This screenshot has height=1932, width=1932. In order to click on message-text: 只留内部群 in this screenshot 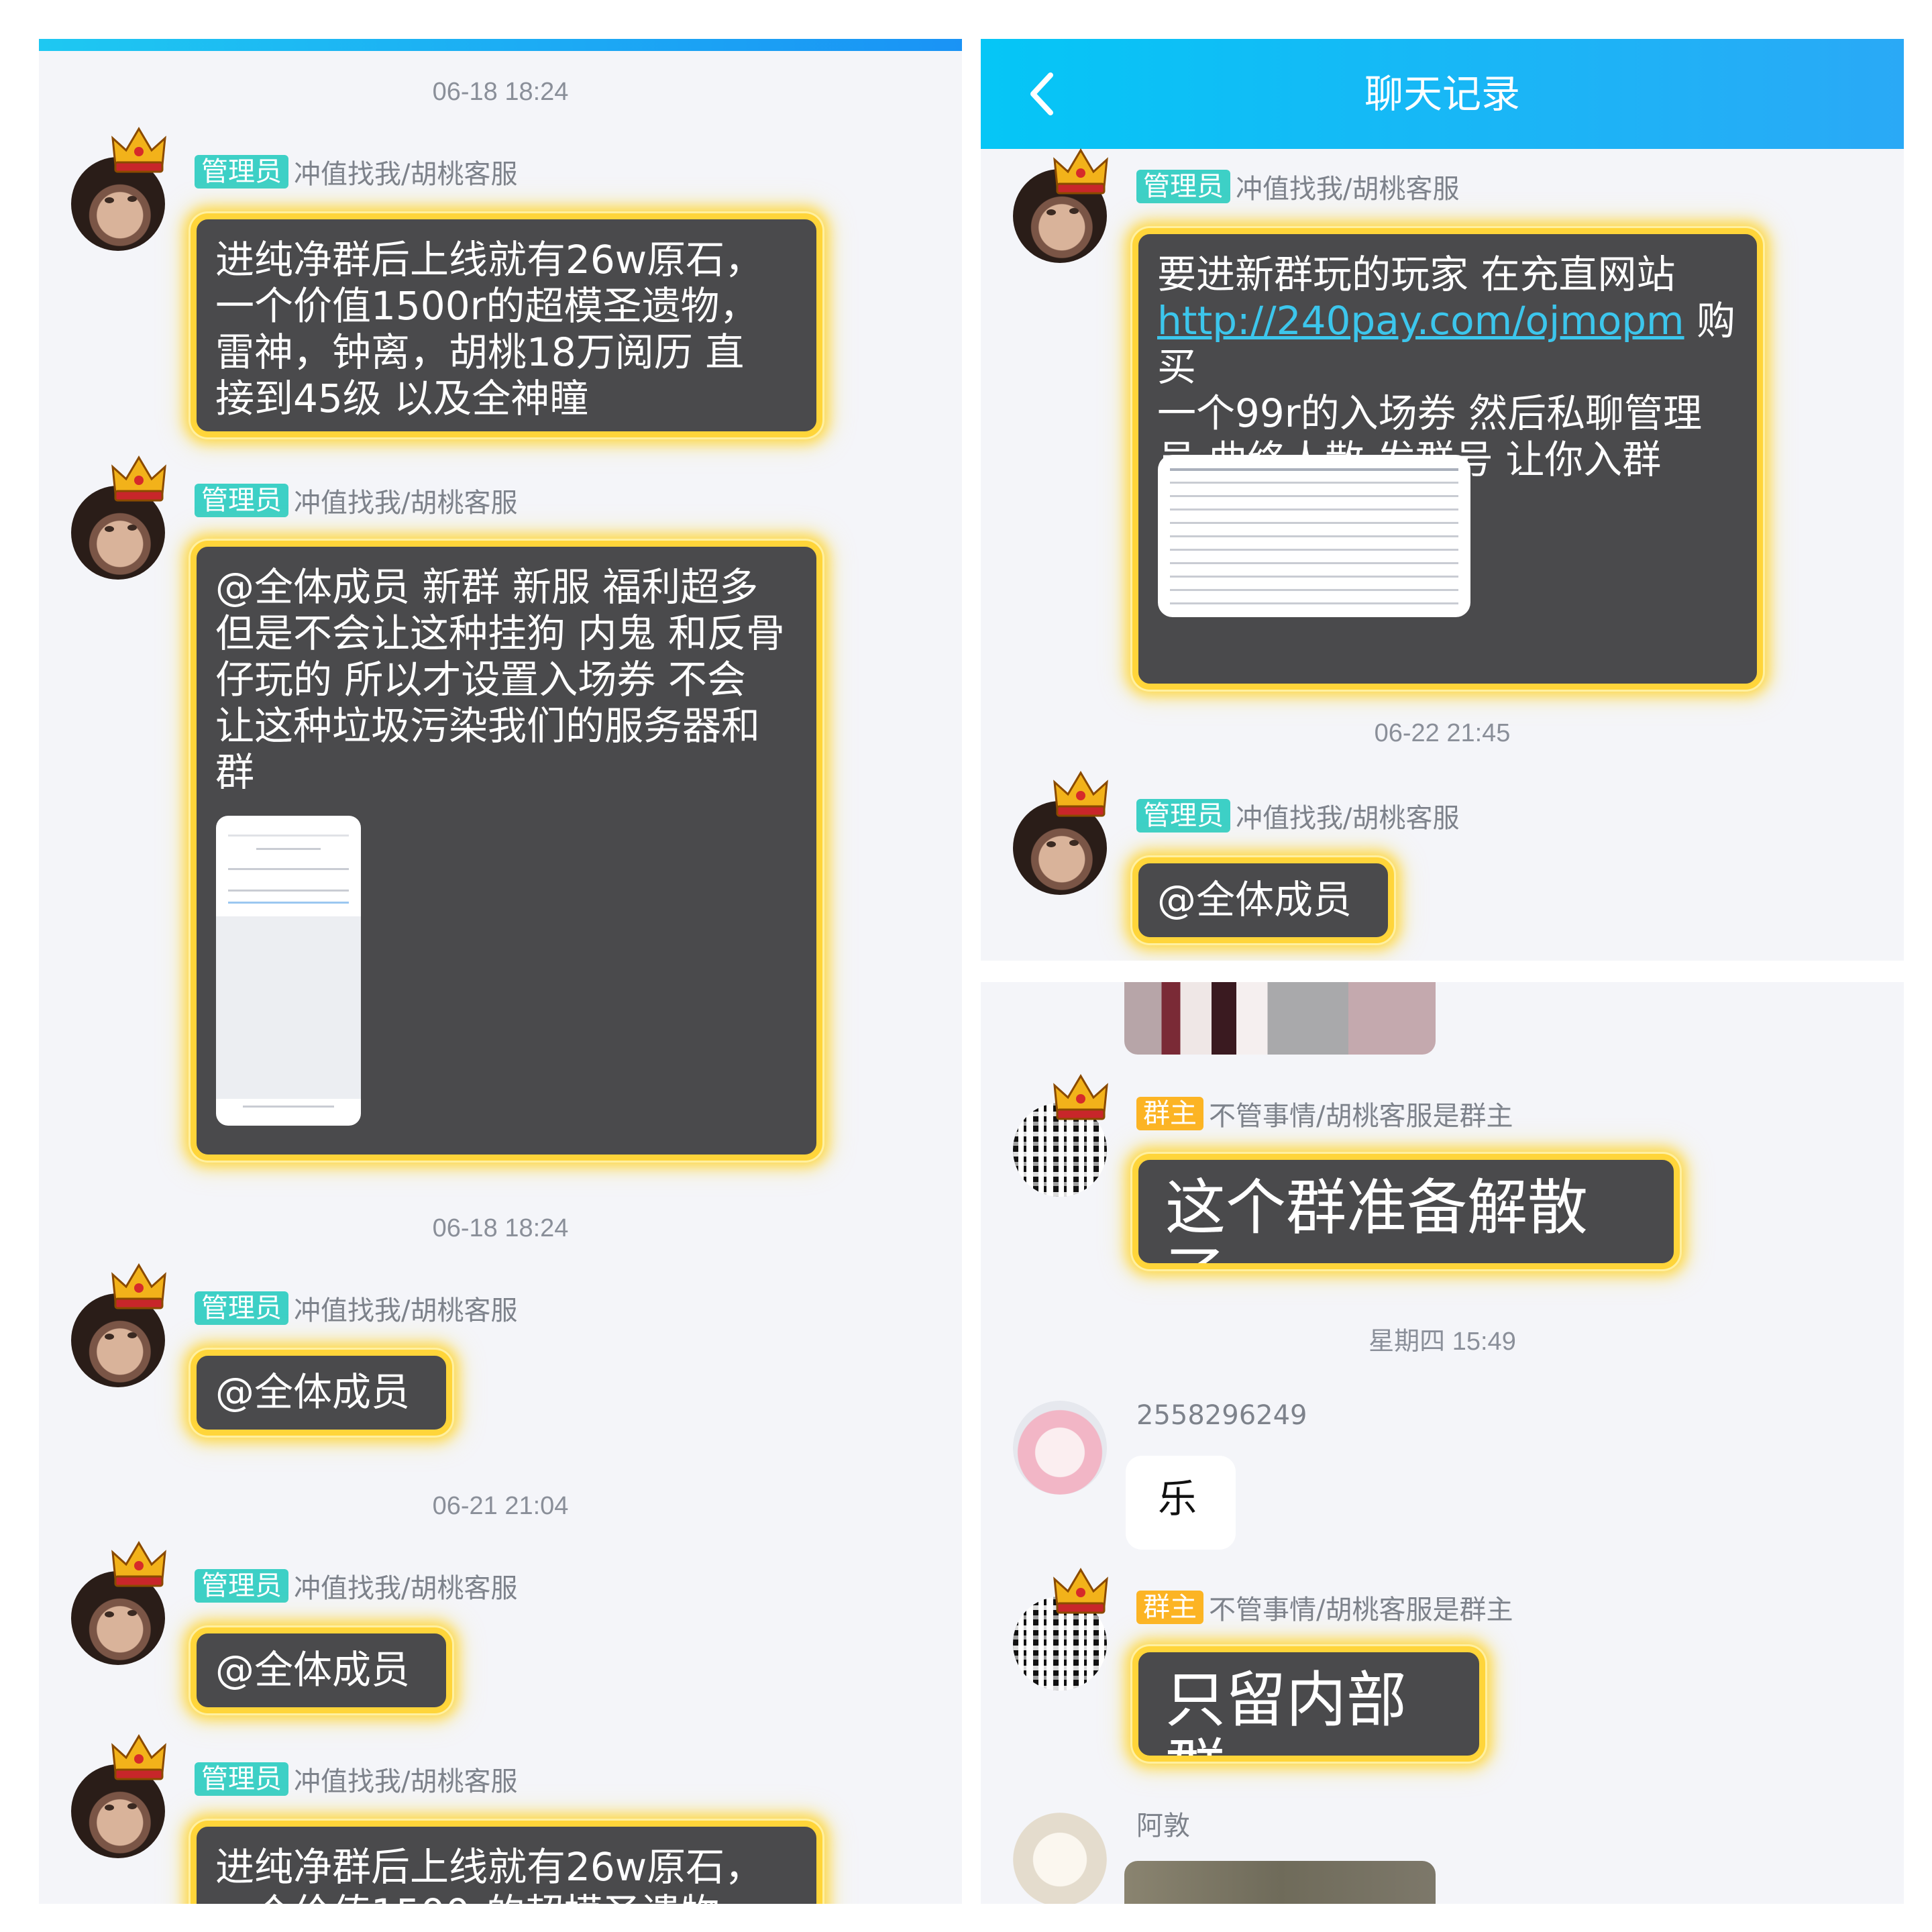, I will do `click(1286, 1710)`.